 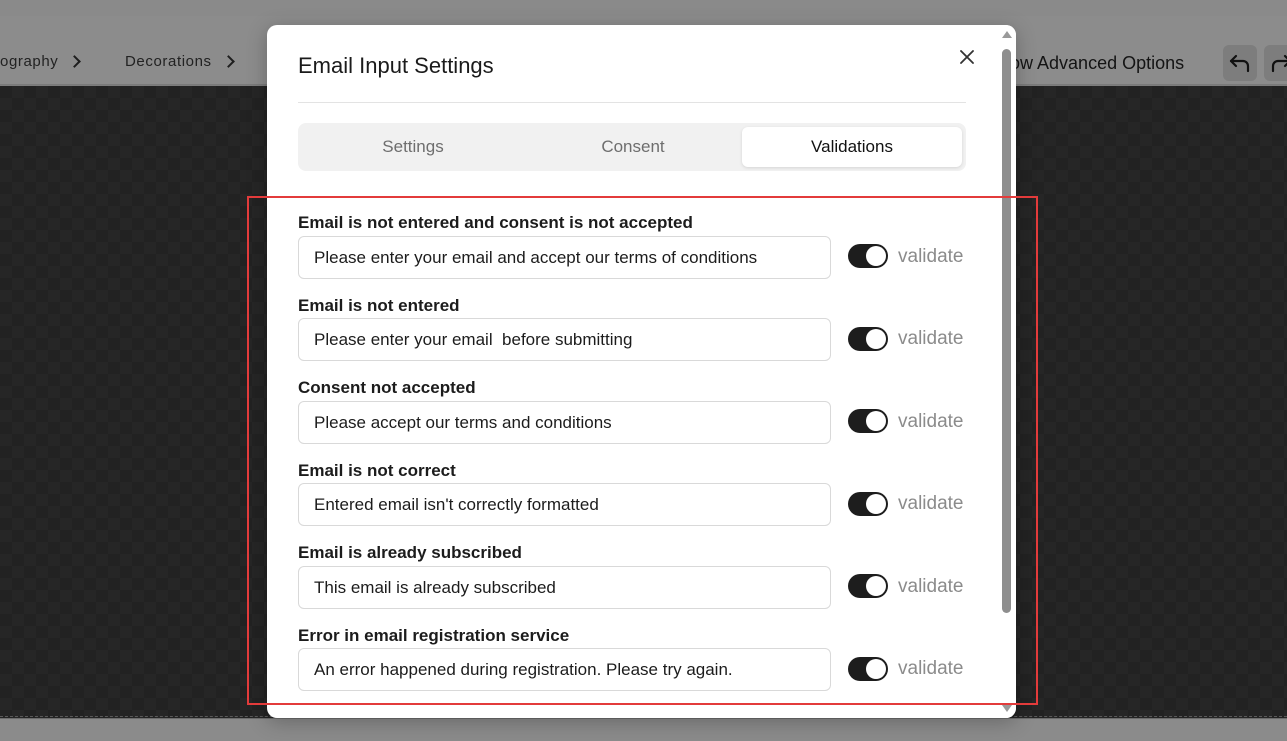 I want to click on scrollbar-thumb, so click(x=1006, y=331).